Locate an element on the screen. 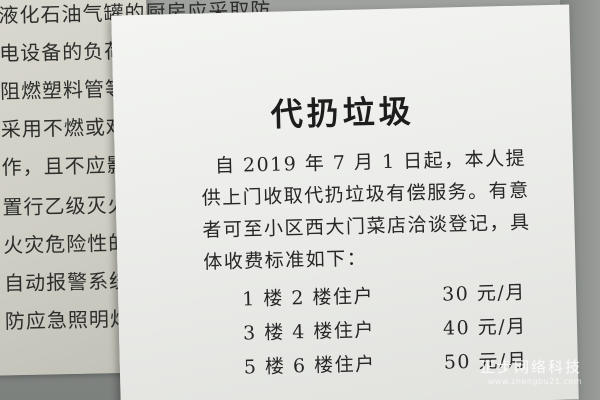 The width and height of the screenshot is (600, 400). fee-price: 40 元/月 is located at coordinates (484, 327).